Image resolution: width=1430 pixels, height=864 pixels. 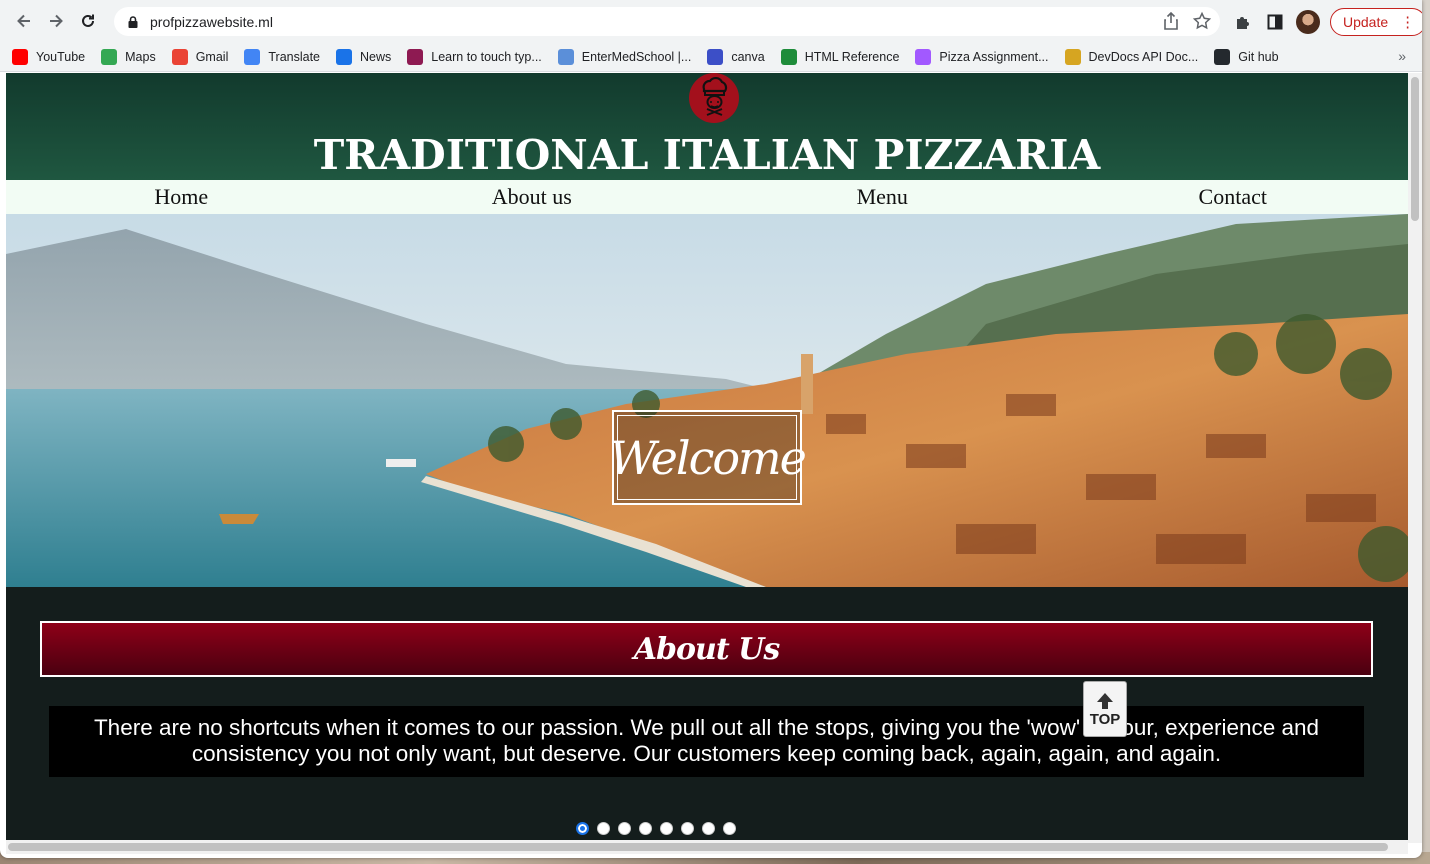 I want to click on nav-home: Home, so click(x=181, y=197).